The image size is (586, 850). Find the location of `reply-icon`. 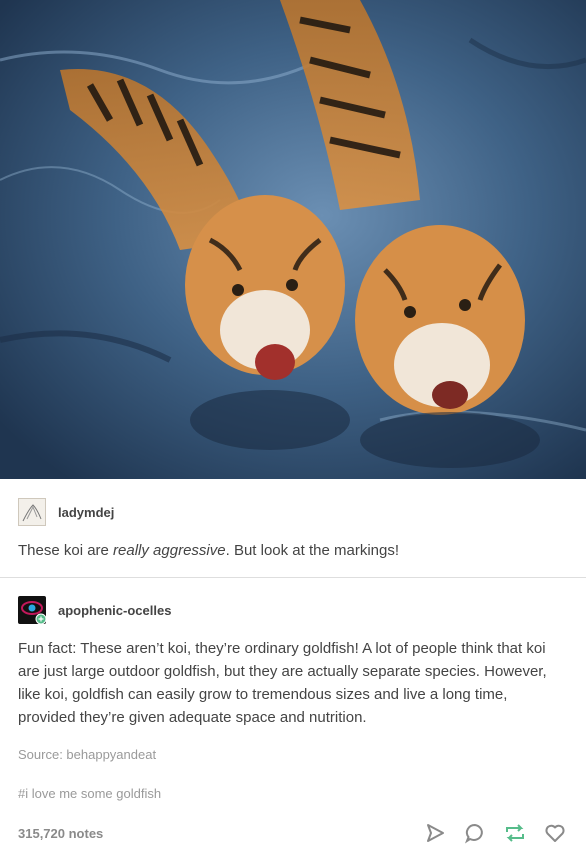

reply-icon is located at coordinates (475, 833).